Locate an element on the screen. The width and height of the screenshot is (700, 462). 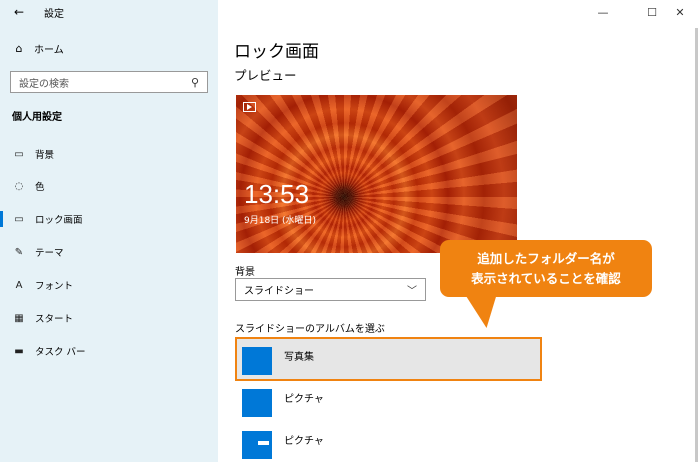
back-arrow-icon: ← is located at coordinates (19, 12).